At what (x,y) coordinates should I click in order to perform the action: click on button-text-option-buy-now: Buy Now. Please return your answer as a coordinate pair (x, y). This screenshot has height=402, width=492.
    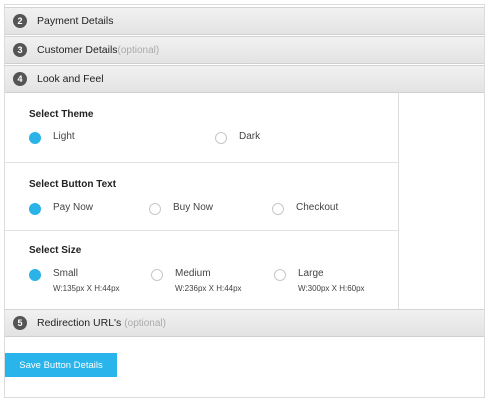
    Looking at the image, I should click on (181, 208).